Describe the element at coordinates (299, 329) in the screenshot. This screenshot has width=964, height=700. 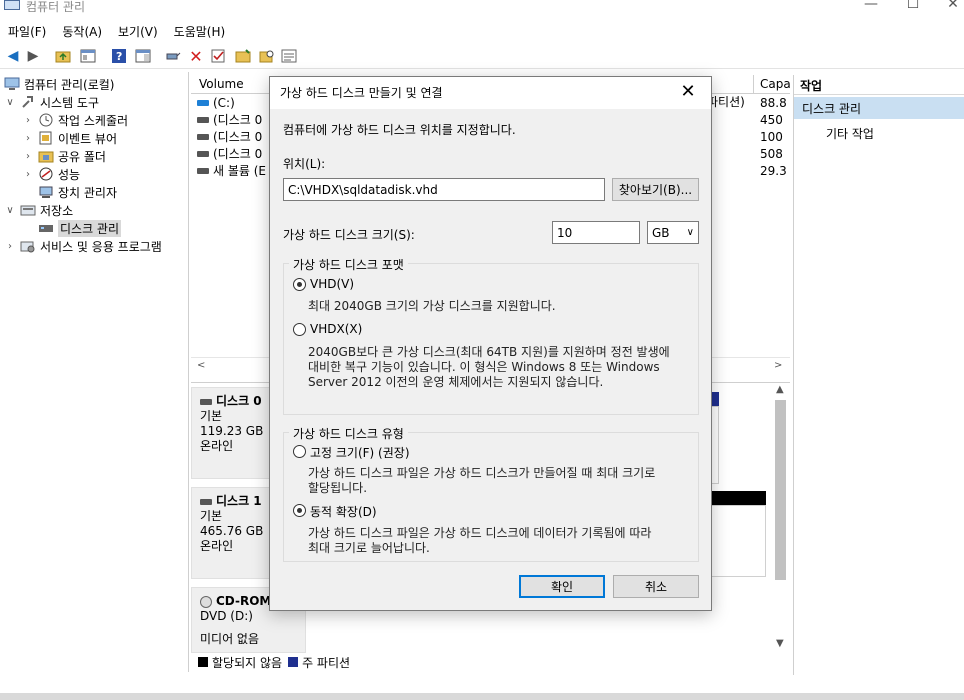
I see `vhdx-radio` at that location.